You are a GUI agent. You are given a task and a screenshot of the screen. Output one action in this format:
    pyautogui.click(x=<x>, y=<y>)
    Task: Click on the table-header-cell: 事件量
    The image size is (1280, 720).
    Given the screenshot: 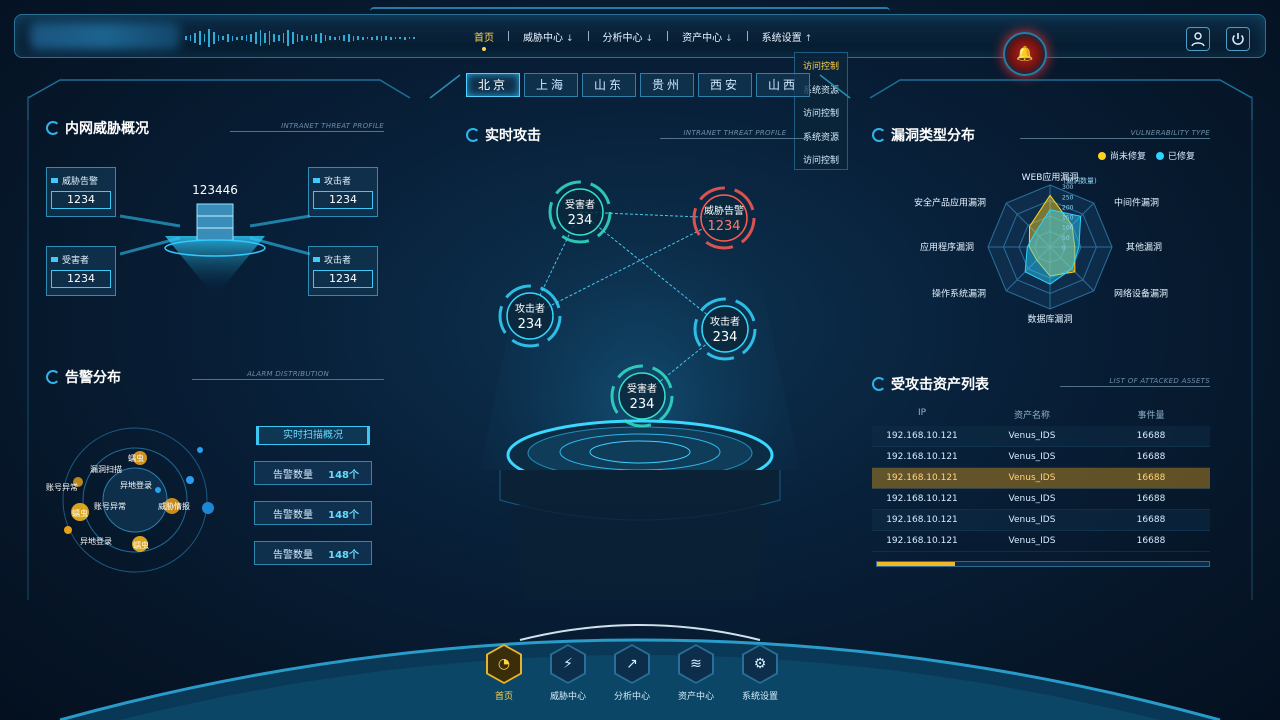 What is the action you would take?
    pyautogui.click(x=1151, y=416)
    